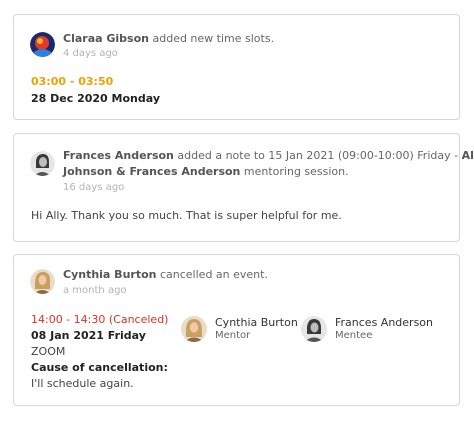 This screenshot has height=421, width=474. Describe the element at coordinates (256, 322) in the screenshot. I see `participant-name: Cynthia Burton` at that location.